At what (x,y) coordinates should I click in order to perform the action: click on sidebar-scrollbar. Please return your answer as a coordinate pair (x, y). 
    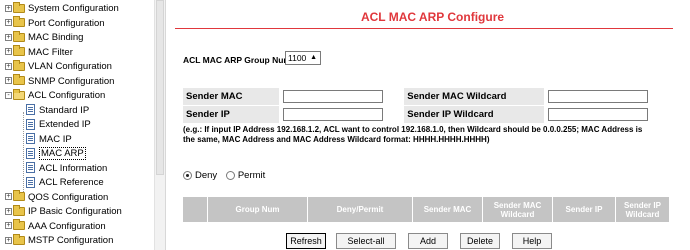
    Looking at the image, I should click on (159, 125).